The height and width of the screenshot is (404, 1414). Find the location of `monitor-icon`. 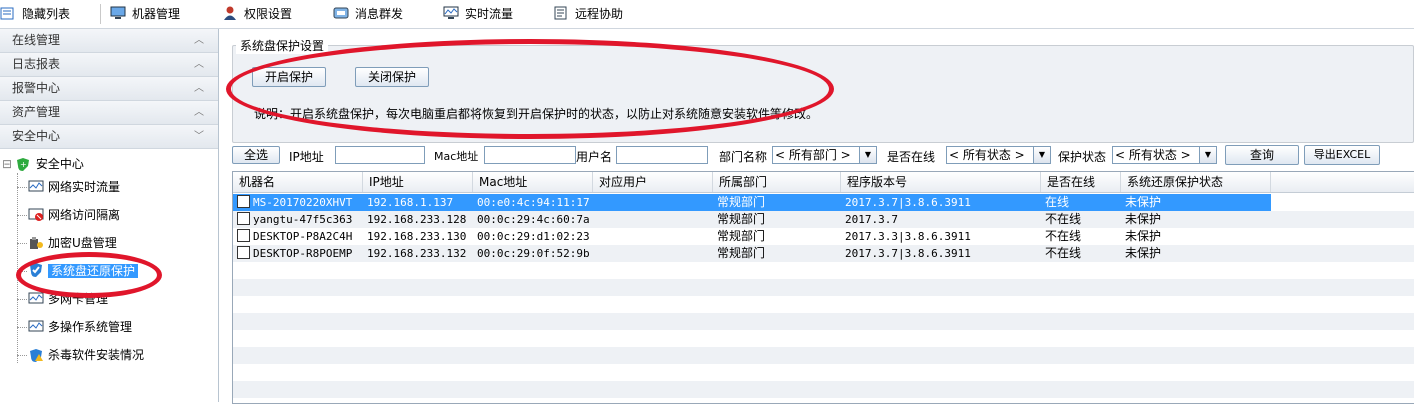

monitor-icon is located at coordinates (118, 13).